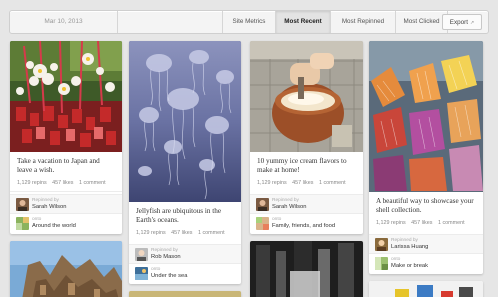 The image size is (498, 297). I want to click on board-row: onto Make or break, so click(426, 262).